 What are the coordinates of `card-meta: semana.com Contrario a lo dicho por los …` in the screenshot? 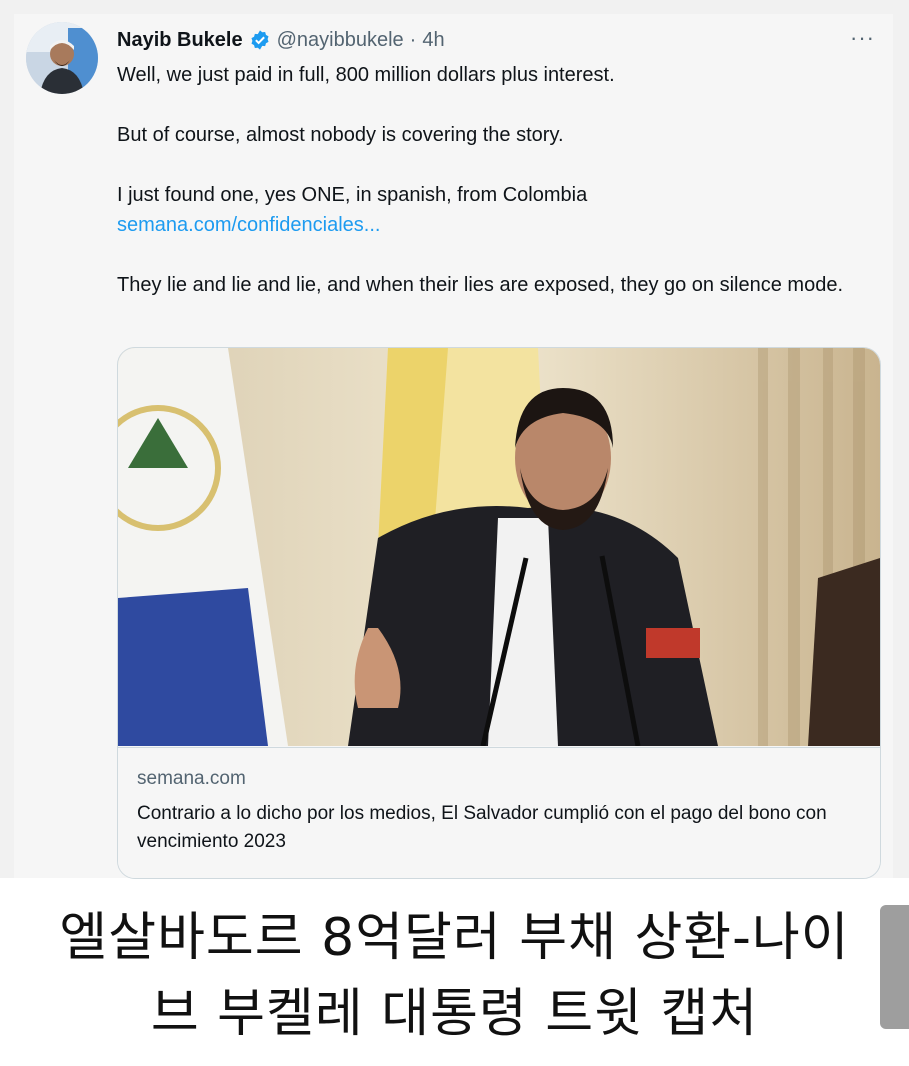 It's located at (499, 812).